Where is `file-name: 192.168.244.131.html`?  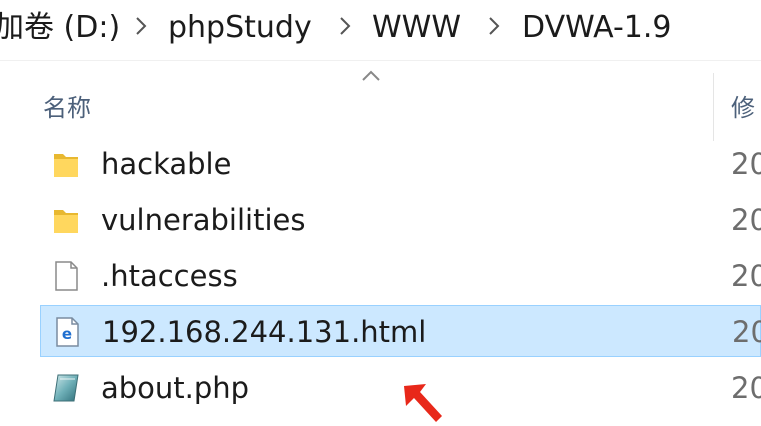 file-name: 192.168.244.131.html is located at coordinates (264, 332).